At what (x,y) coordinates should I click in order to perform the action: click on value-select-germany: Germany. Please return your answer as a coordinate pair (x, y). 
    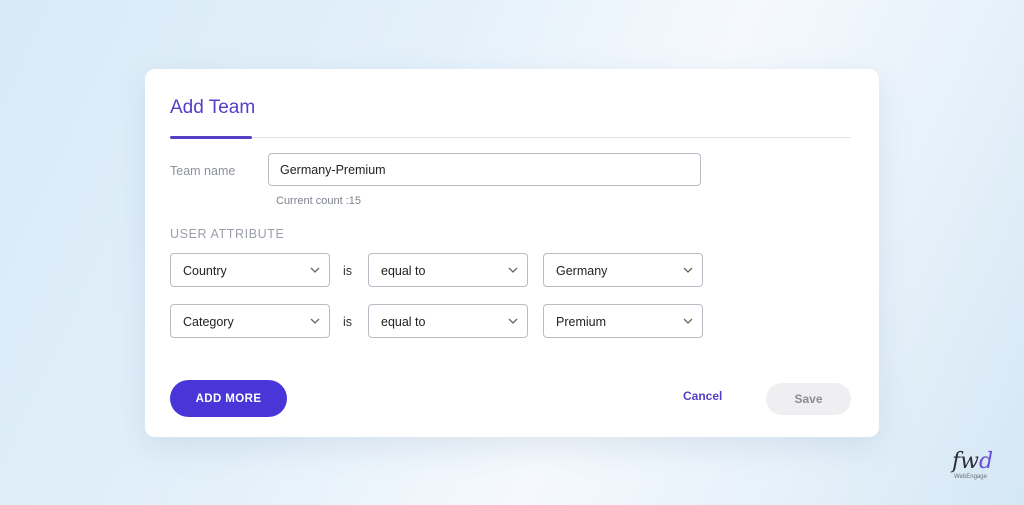
    Looking at the image, I should click on (623, 270).